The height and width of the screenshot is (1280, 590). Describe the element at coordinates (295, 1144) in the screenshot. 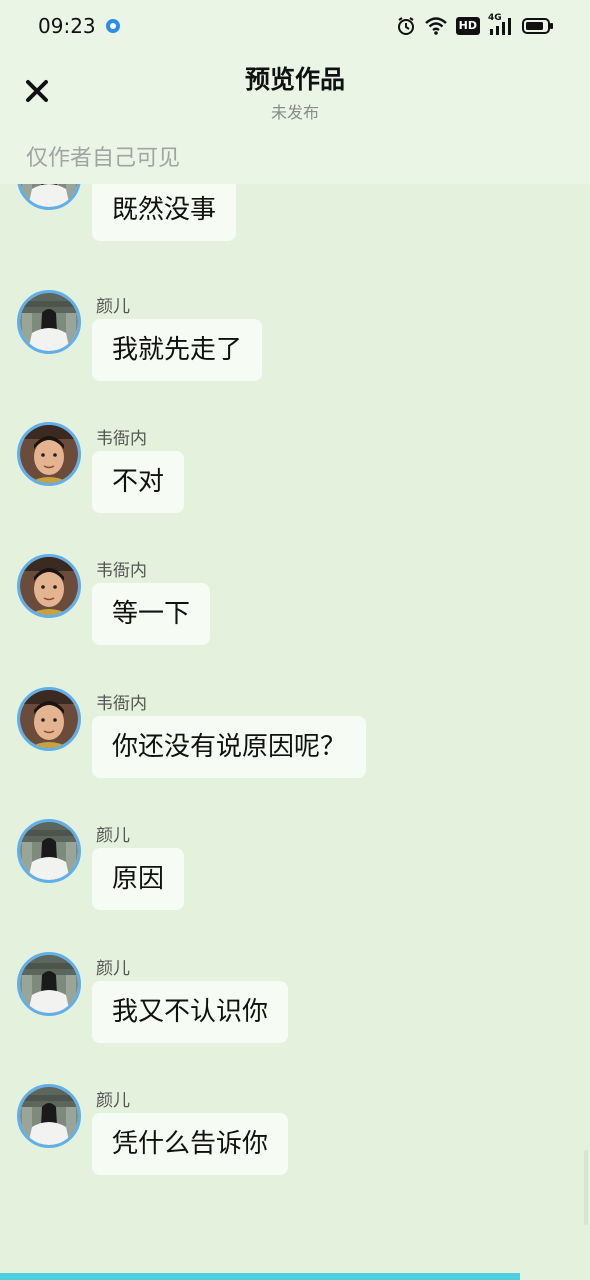

I see `chat-message: 颜儿 凭什么告诉你` at that location.